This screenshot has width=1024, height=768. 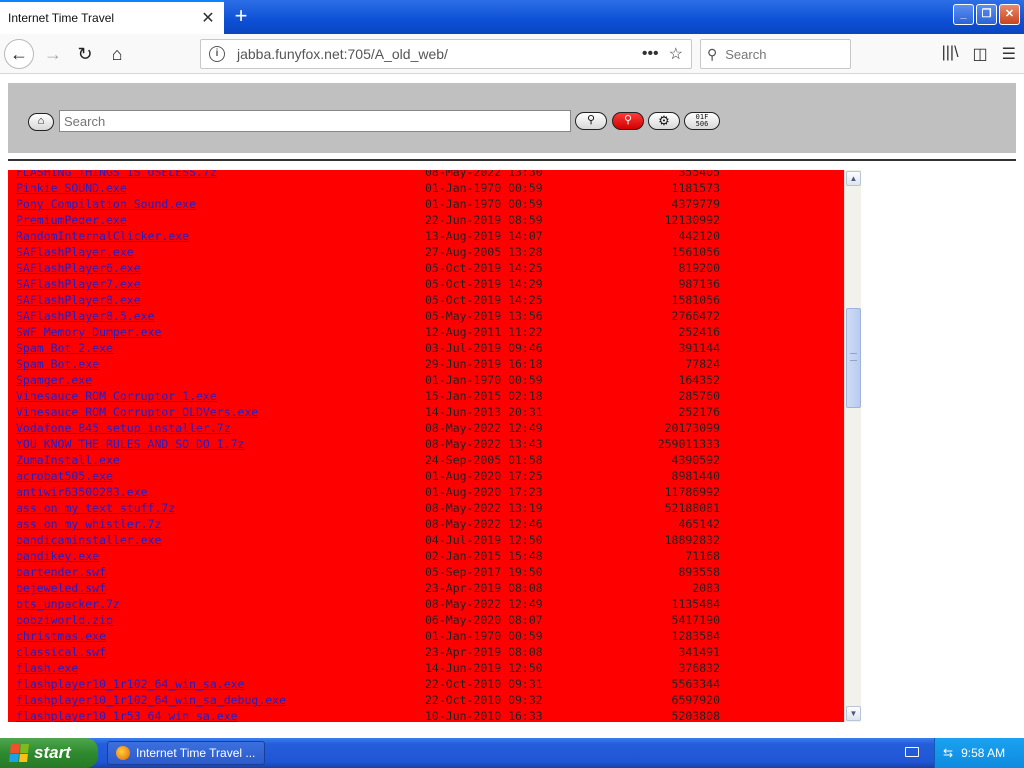 What do you see at coordinates (57, 364) in the screenshot?
I see `file-link: Spam Bot.exe` at bounding box center [57, 364].